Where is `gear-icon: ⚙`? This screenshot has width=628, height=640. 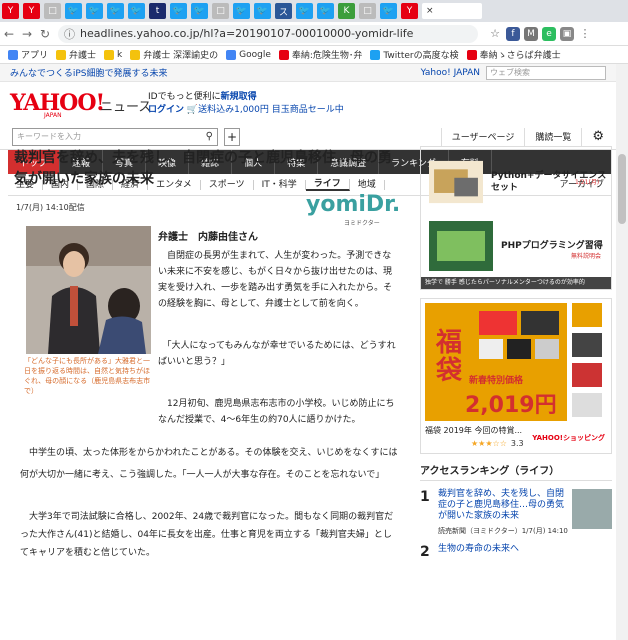 gear-icon: ⚙ is located at coordinates (597, 136).